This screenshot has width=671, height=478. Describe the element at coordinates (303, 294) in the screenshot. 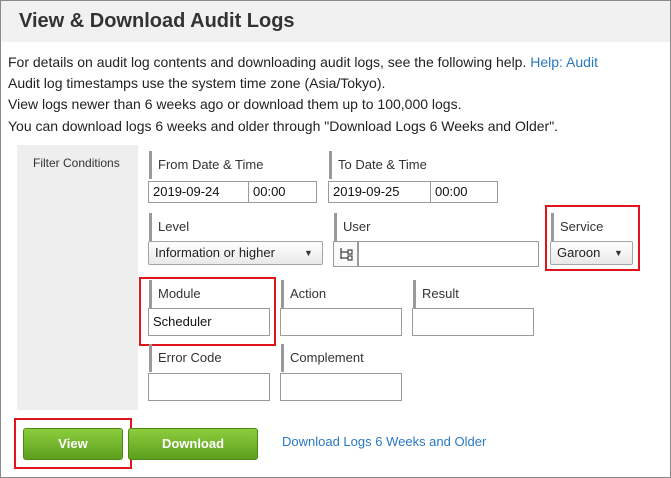

I see `action-label: Action` at that location.